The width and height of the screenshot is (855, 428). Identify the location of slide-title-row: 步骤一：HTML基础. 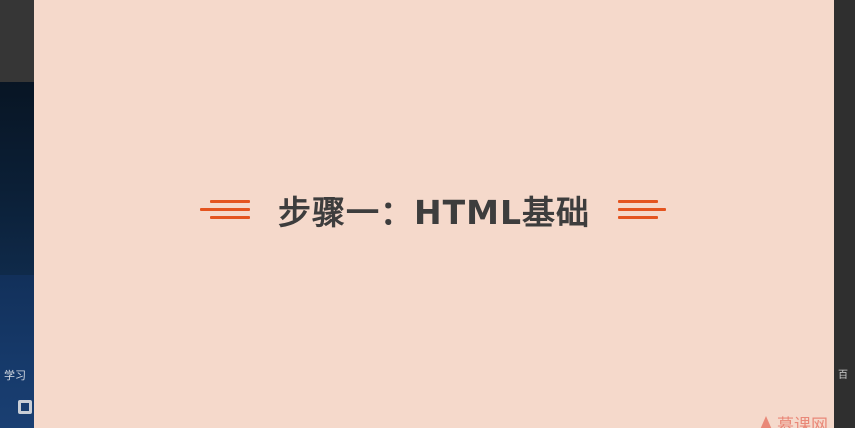
(434, 210).